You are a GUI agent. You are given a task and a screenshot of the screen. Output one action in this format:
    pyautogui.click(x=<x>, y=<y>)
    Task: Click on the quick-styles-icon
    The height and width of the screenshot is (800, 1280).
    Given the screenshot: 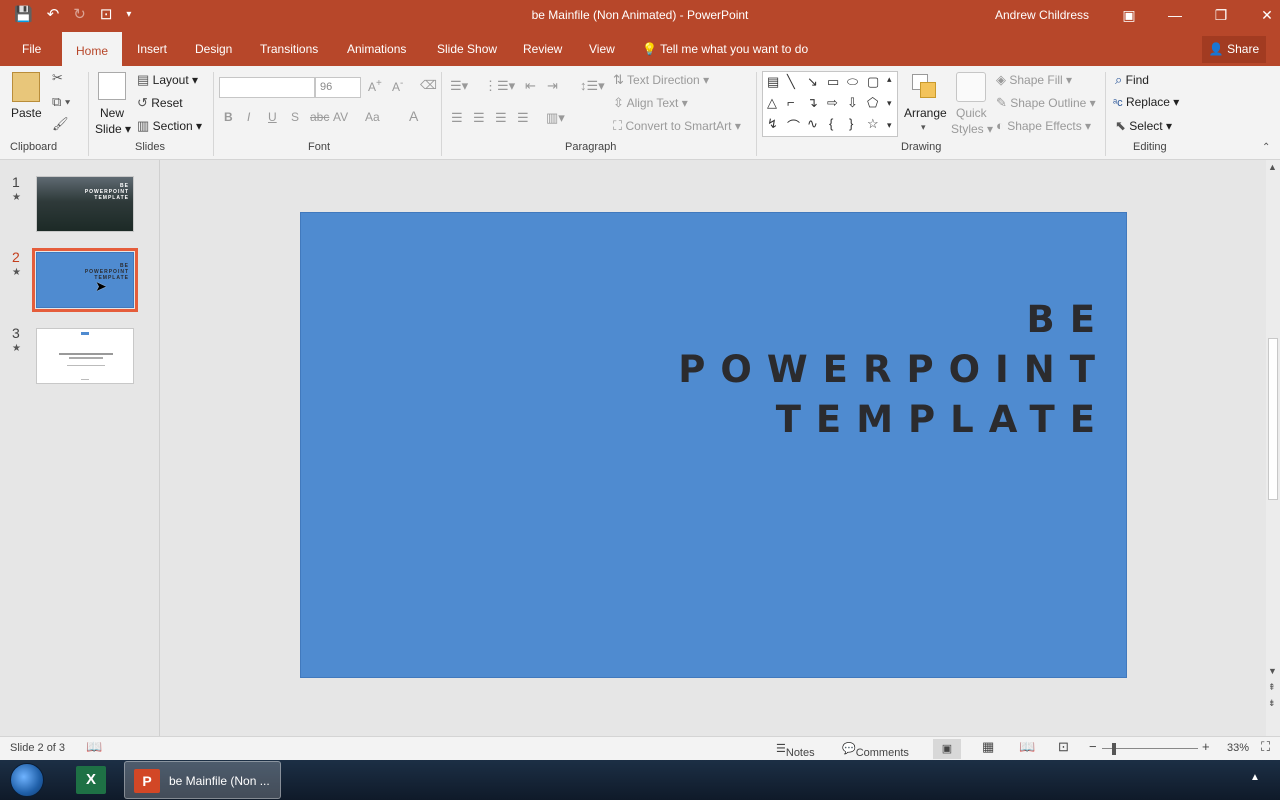 What is the action you would take?
    pyautogui.click(x=971, y=87)
    